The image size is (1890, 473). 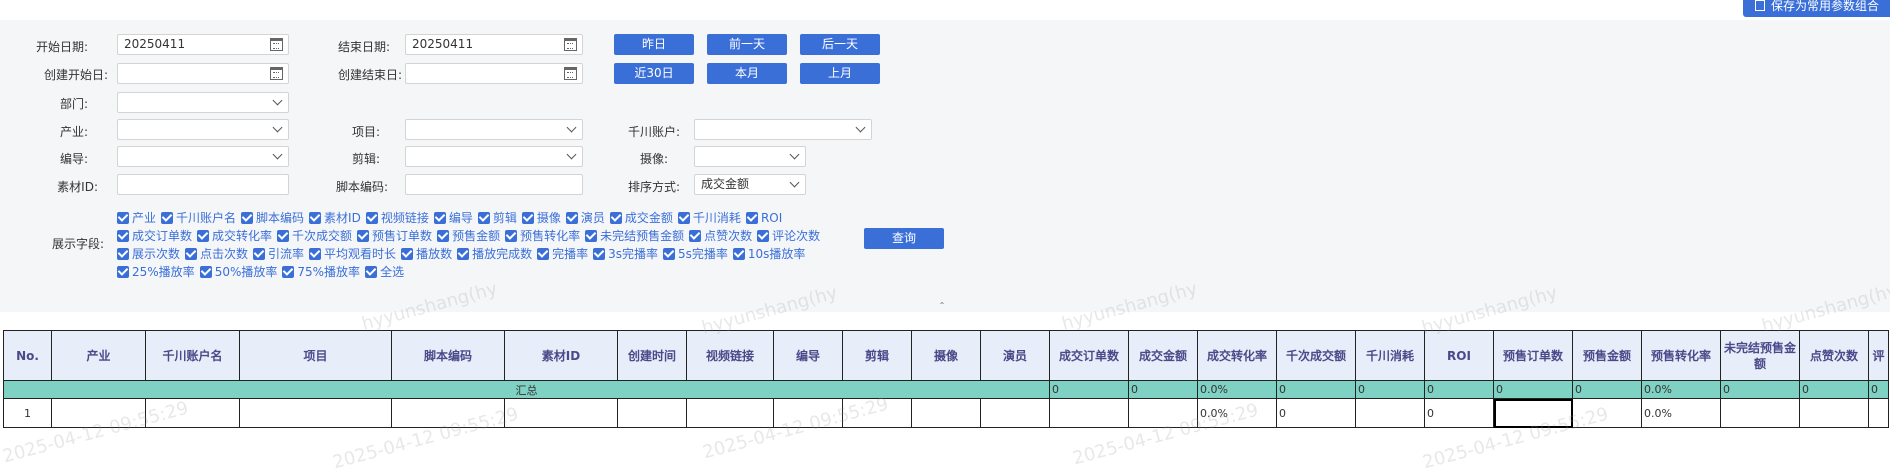 I want to click on field-checkbox: 产业, so click(x=136, y=218).